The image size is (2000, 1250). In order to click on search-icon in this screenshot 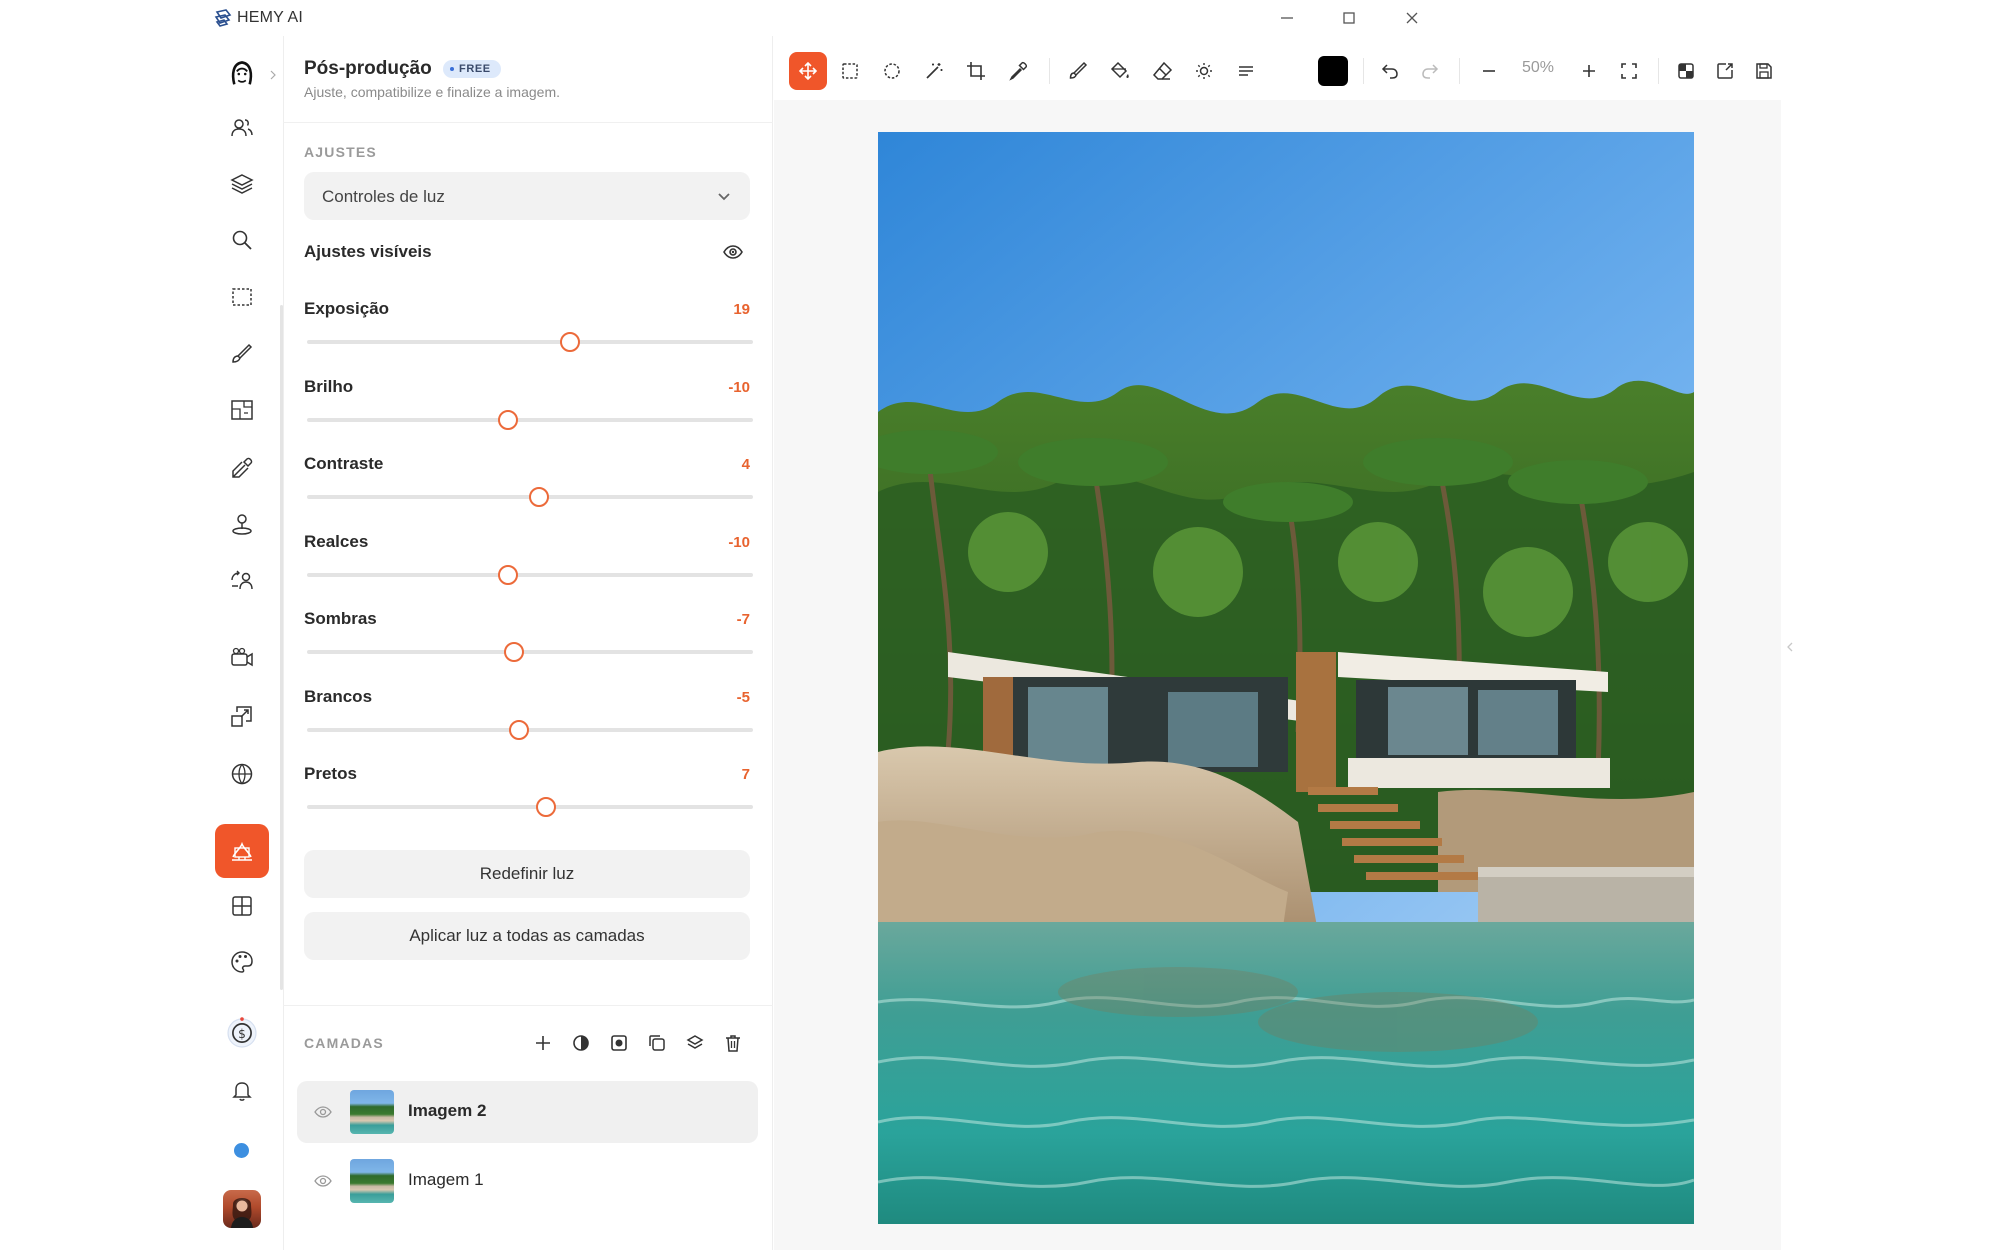, I will do `click(242, 240)`.